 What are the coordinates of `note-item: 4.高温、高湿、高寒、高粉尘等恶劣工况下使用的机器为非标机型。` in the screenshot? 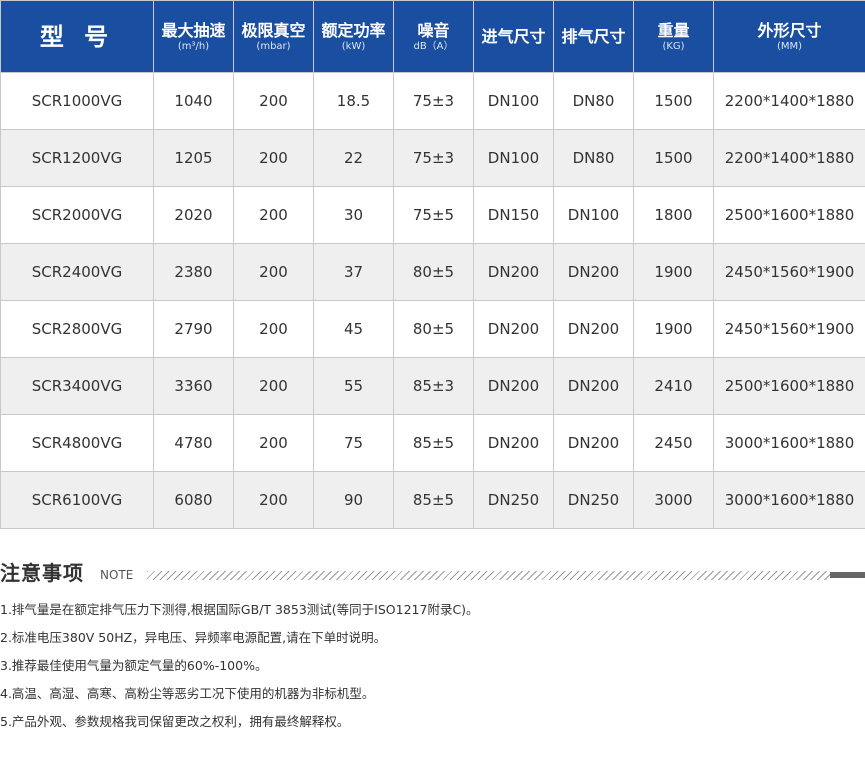 It's located at (187, 693).